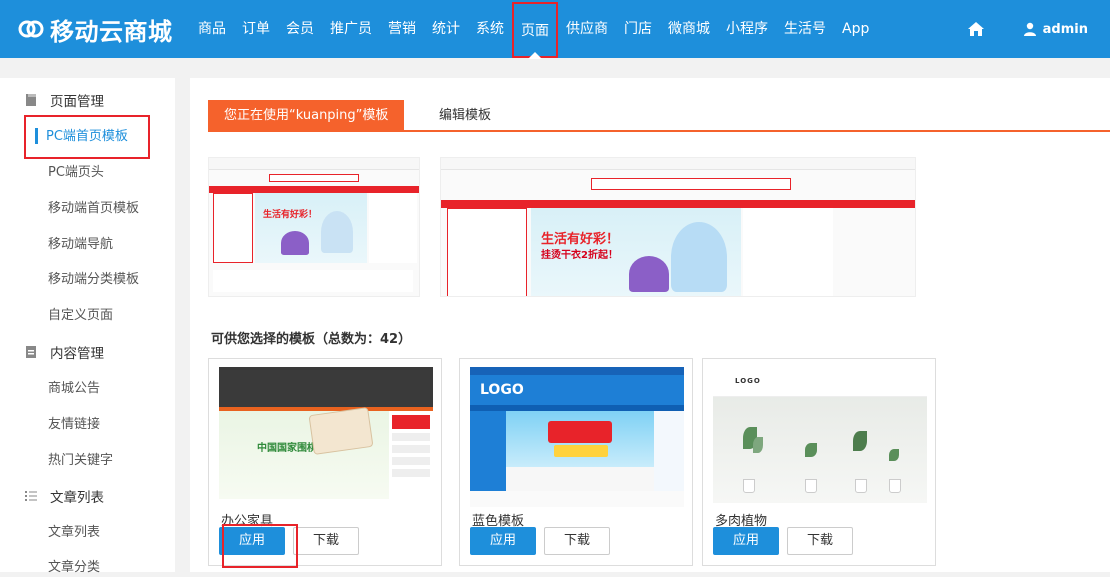 The image size is (1110, 577). Describe the element at coordinates (446, 29) in the screenshot. I see `nav-item-statistics: 统计` at that location.